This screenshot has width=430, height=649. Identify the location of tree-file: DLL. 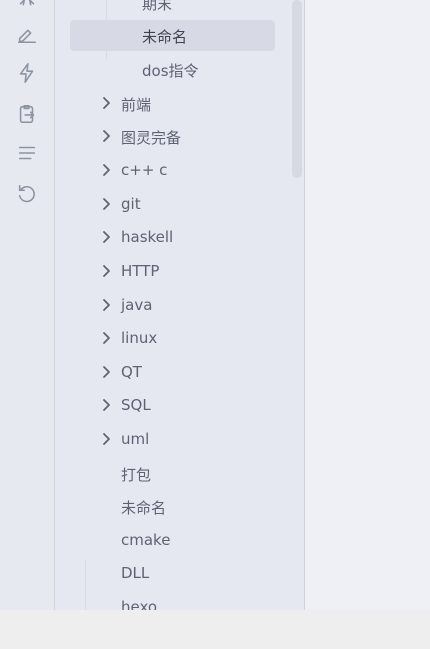
(179, 574).